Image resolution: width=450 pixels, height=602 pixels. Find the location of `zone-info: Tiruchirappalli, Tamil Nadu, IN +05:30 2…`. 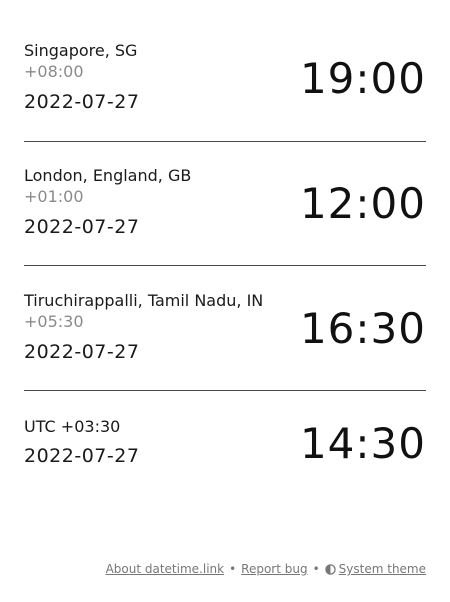

zone-info: Tiruchirappalli, Tamil Nadu, IN +05:30 2… is located at coordinates (143, 328).